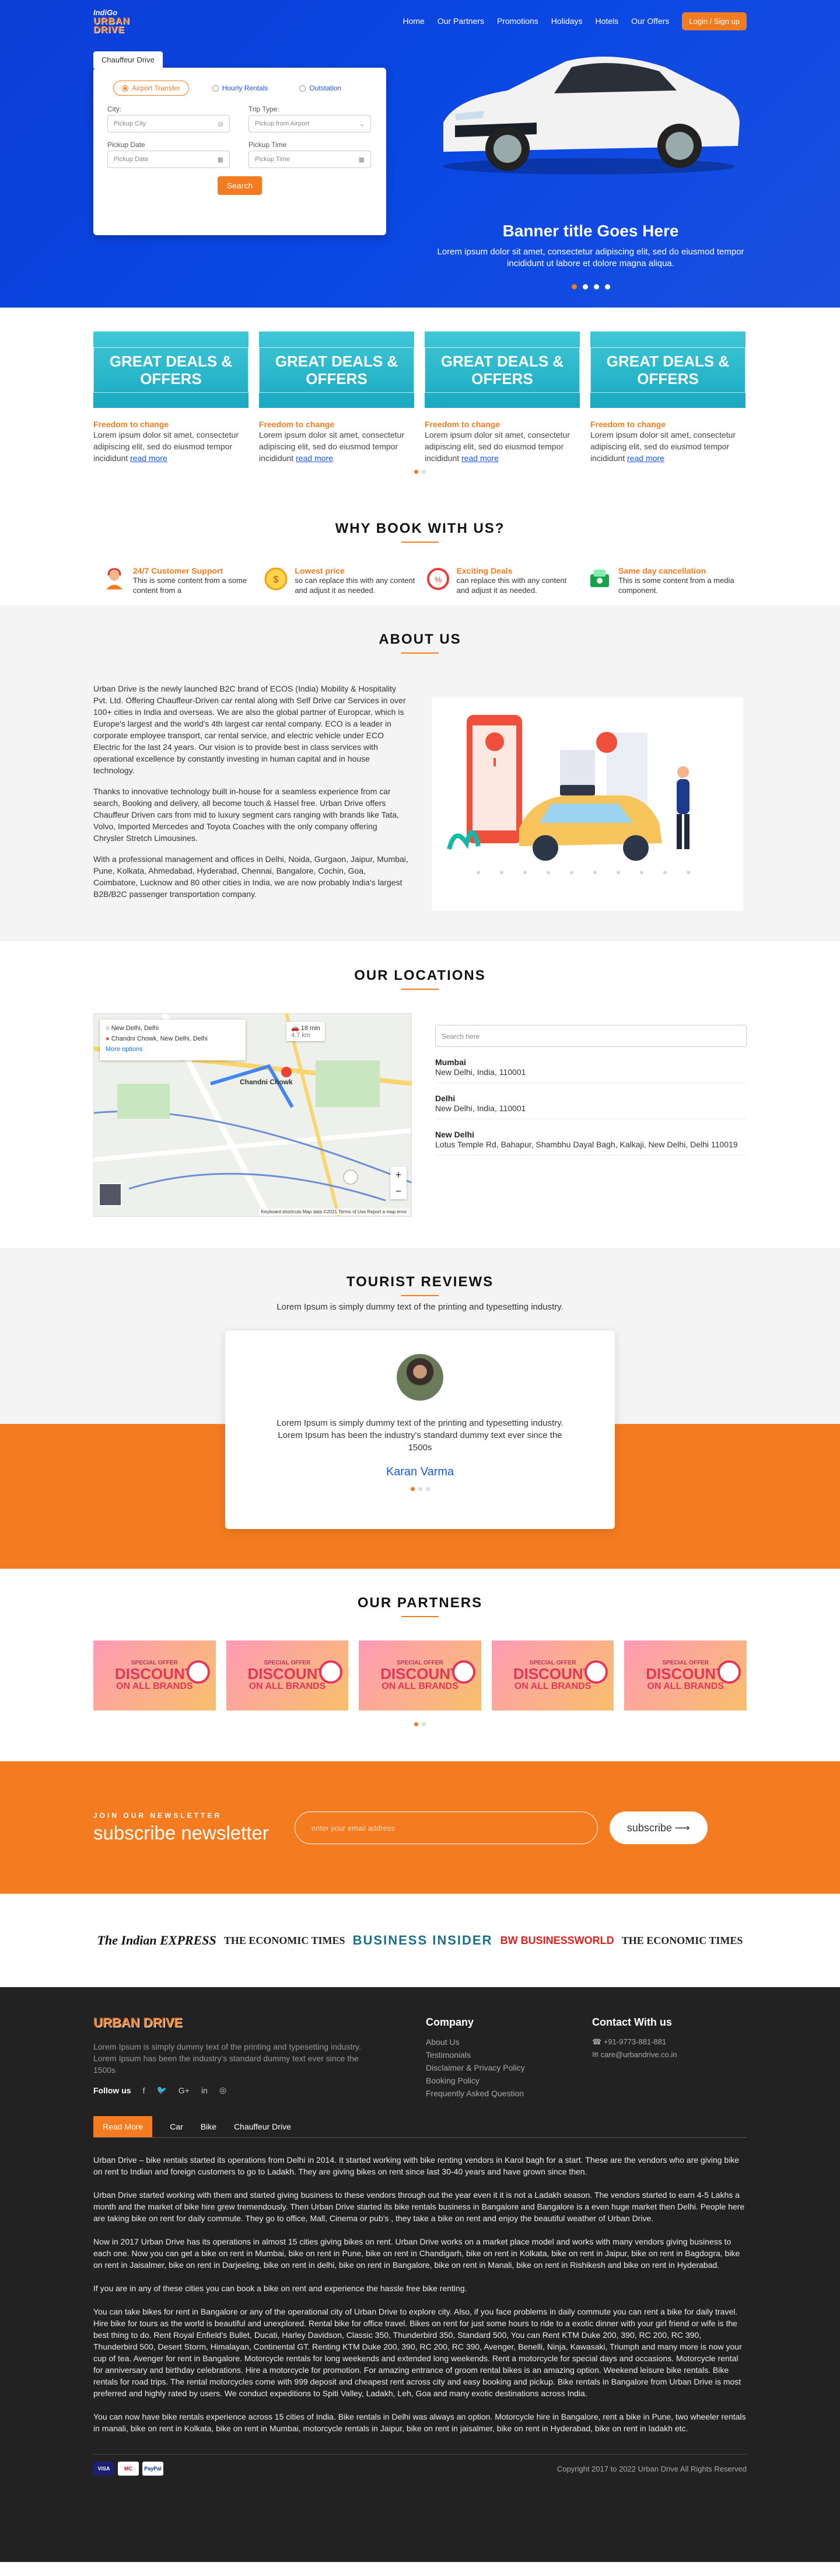  I want to click on deal-image: GREAT DEALS & OFFERS, so click(502, 369).